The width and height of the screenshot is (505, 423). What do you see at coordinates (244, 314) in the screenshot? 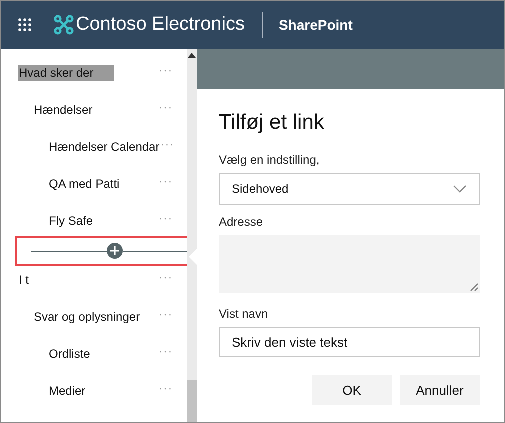
I see `field-label: Vist navn` at bounding box center [244, 314].